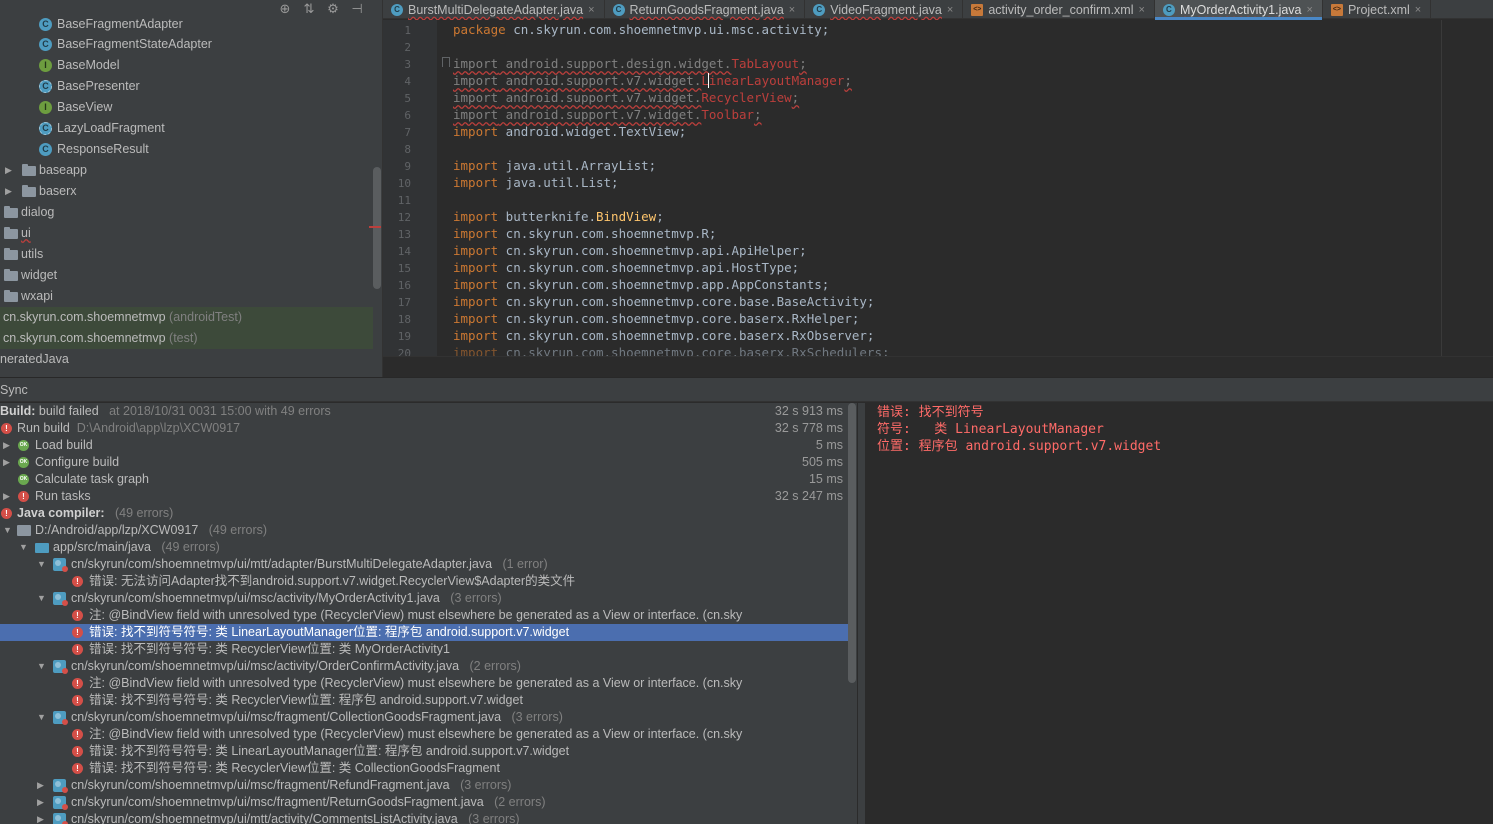  I want to click on build-step-row: Calculate task graph 15 ms, so click(424, 479).